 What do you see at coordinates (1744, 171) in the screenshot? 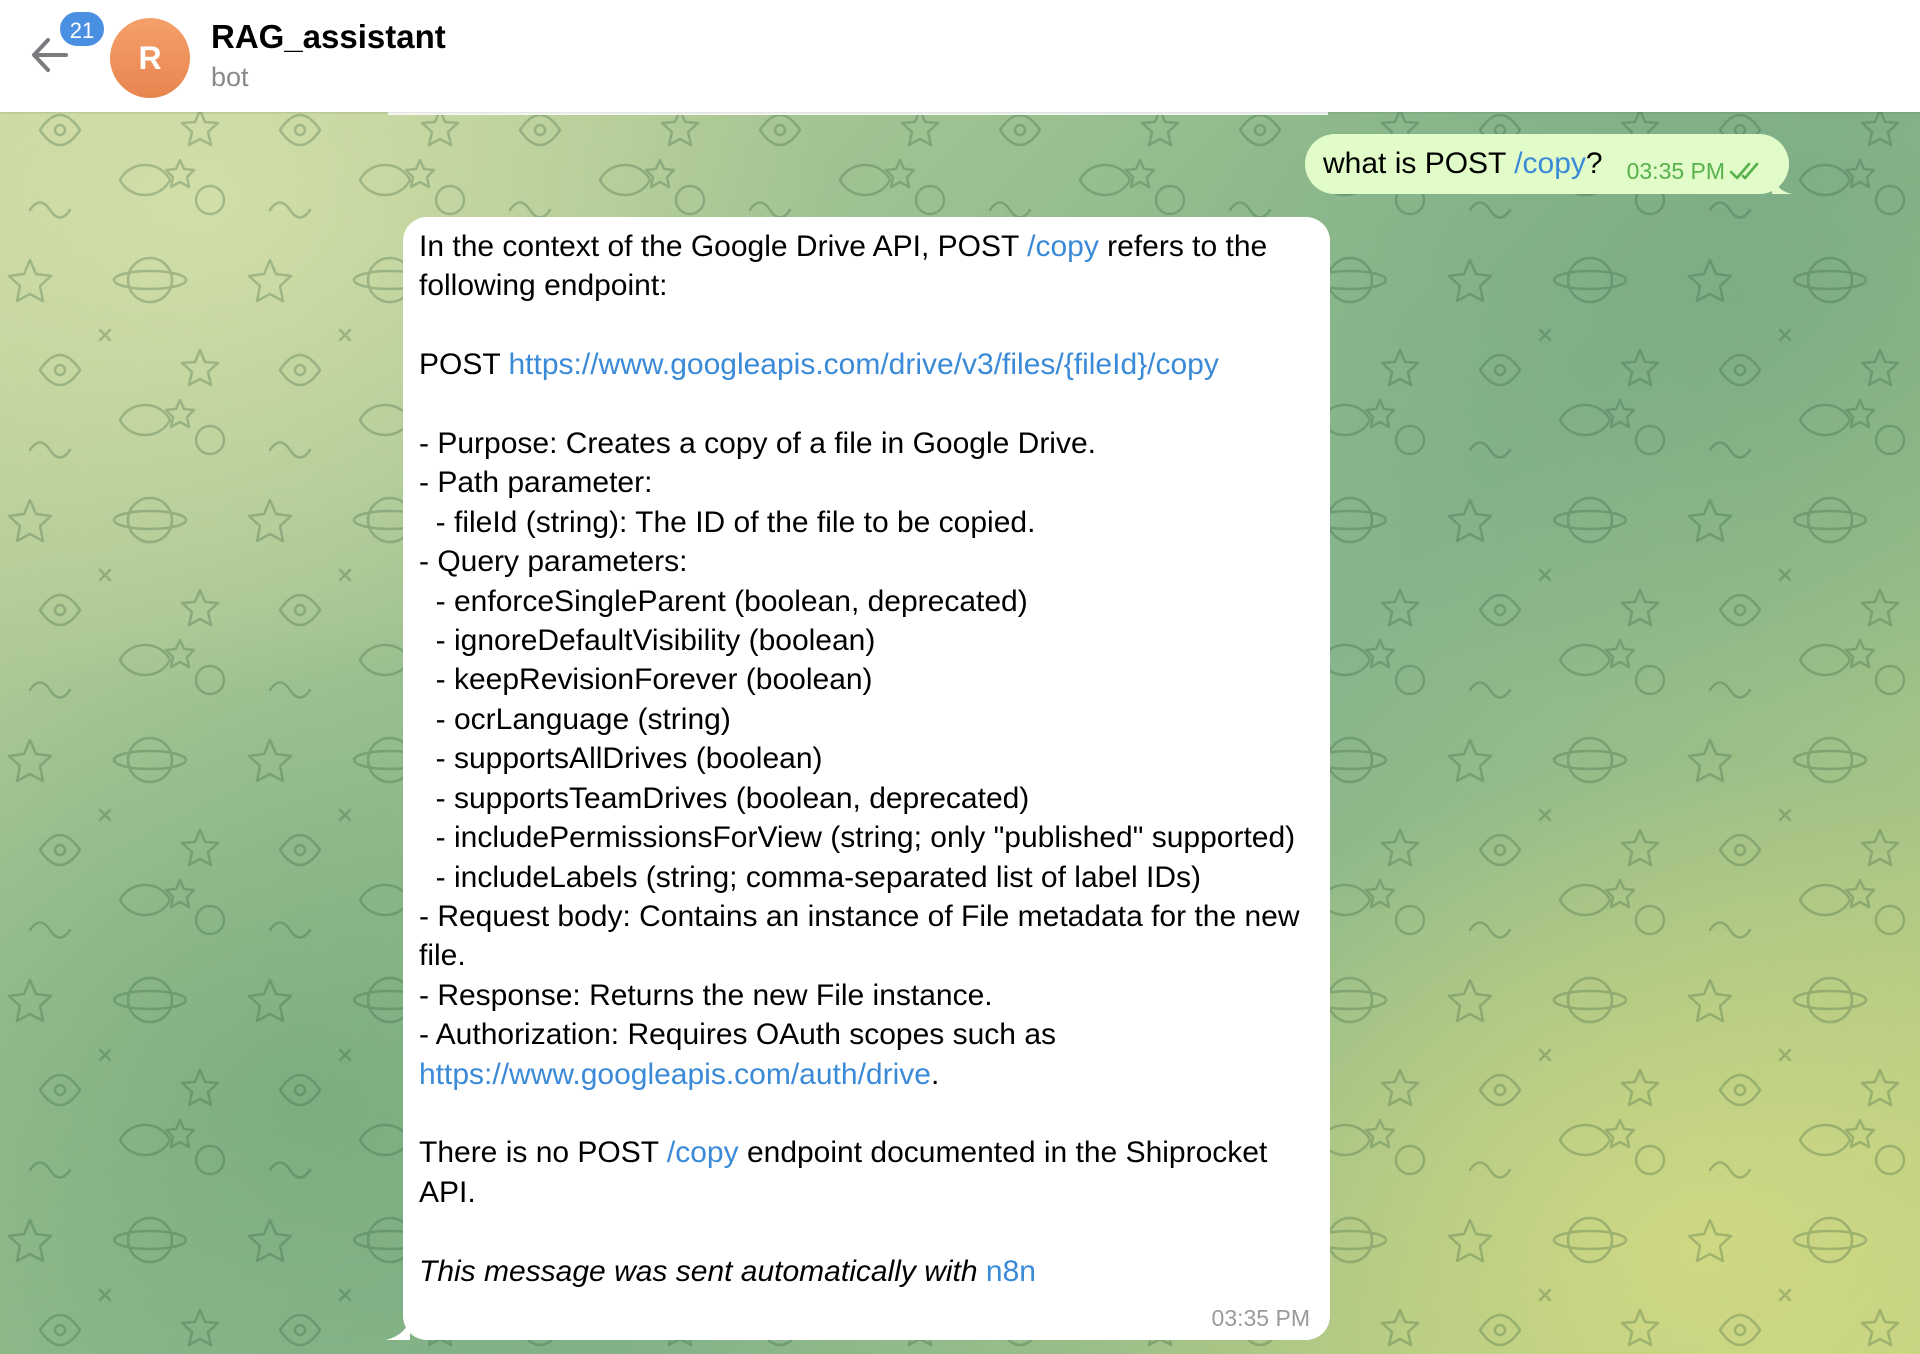
I see `double-check-icon` at bounding box center [1744, 171].